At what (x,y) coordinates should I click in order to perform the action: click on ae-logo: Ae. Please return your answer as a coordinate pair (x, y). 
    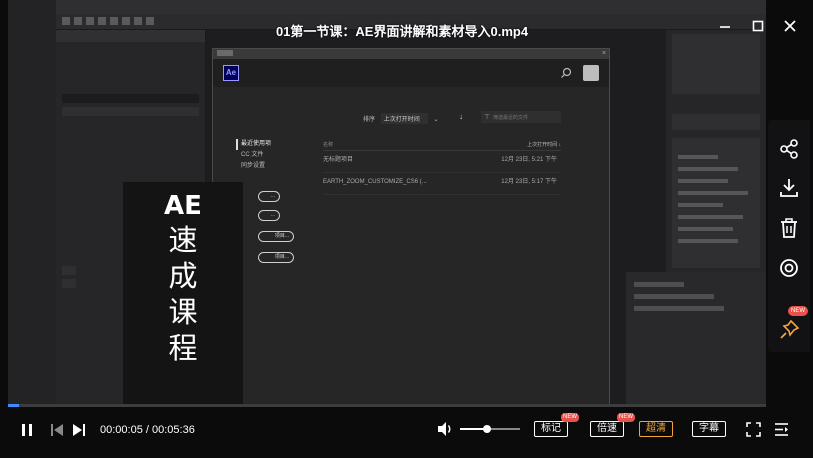
    Looking at the image, I should click on (231, 73).